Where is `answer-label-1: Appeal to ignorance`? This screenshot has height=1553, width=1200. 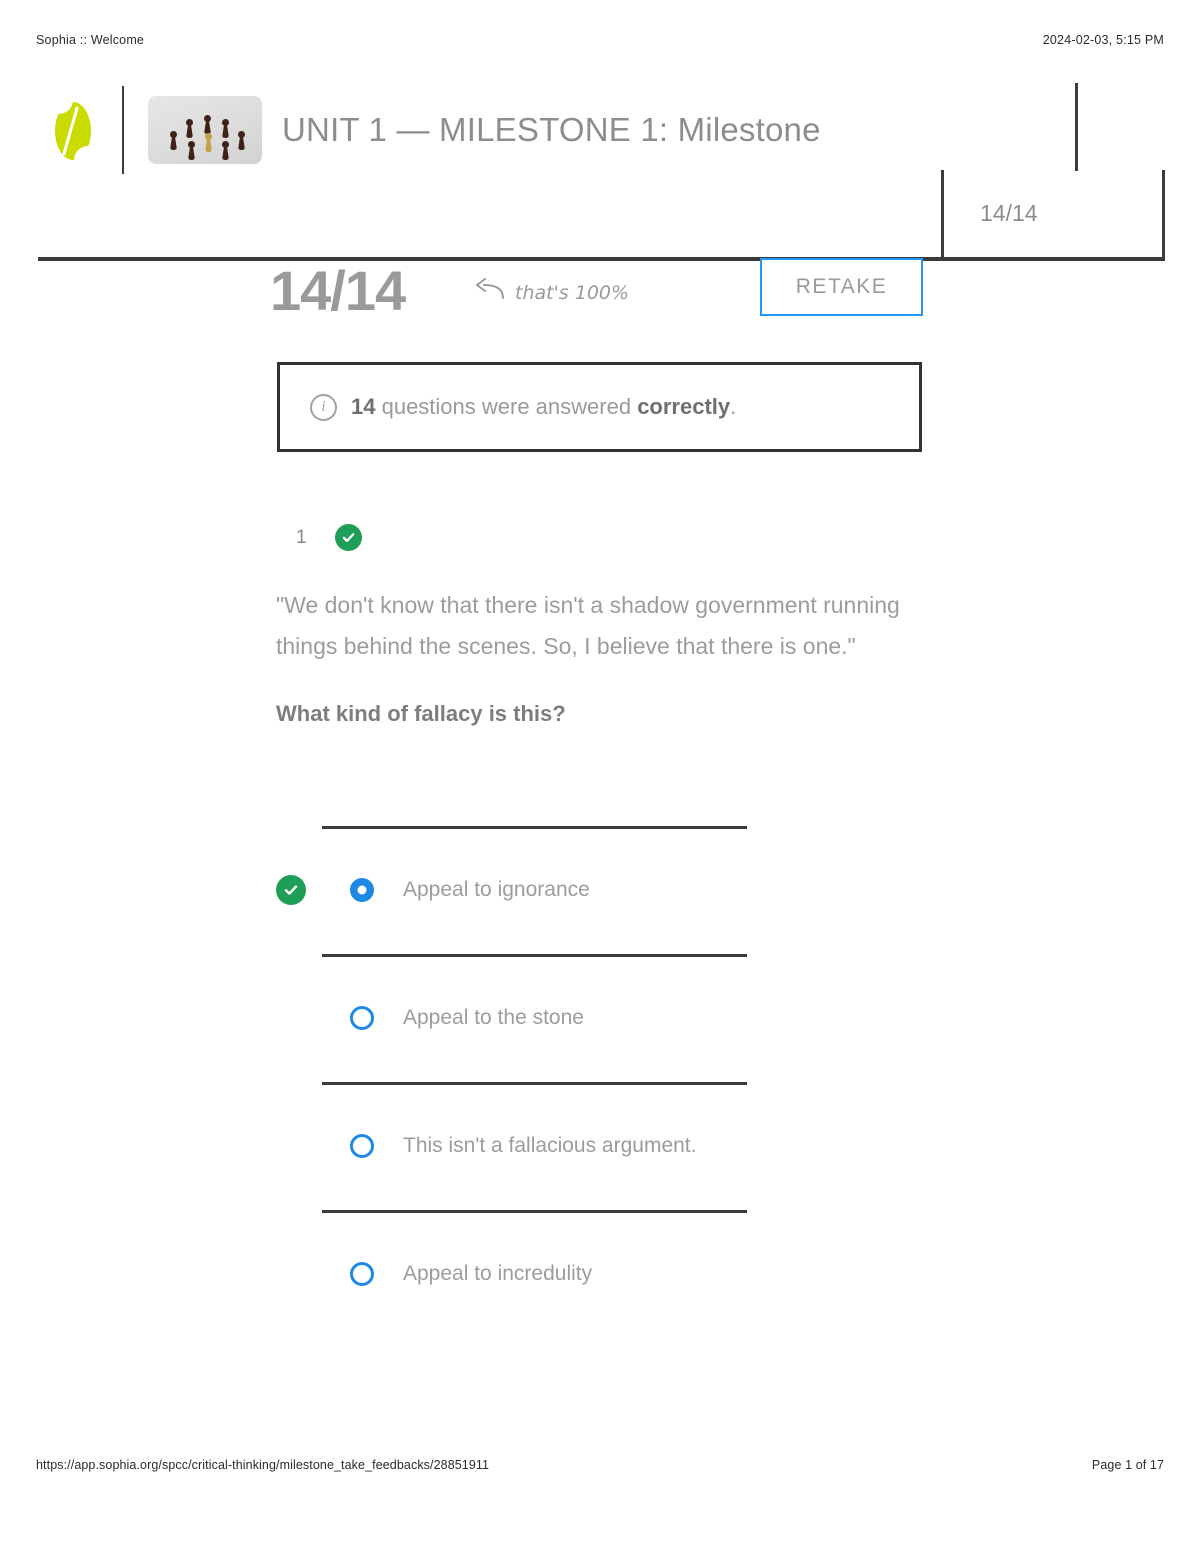 answer-label-1: Appeal to ignorance is located at coordinates (496, 889).